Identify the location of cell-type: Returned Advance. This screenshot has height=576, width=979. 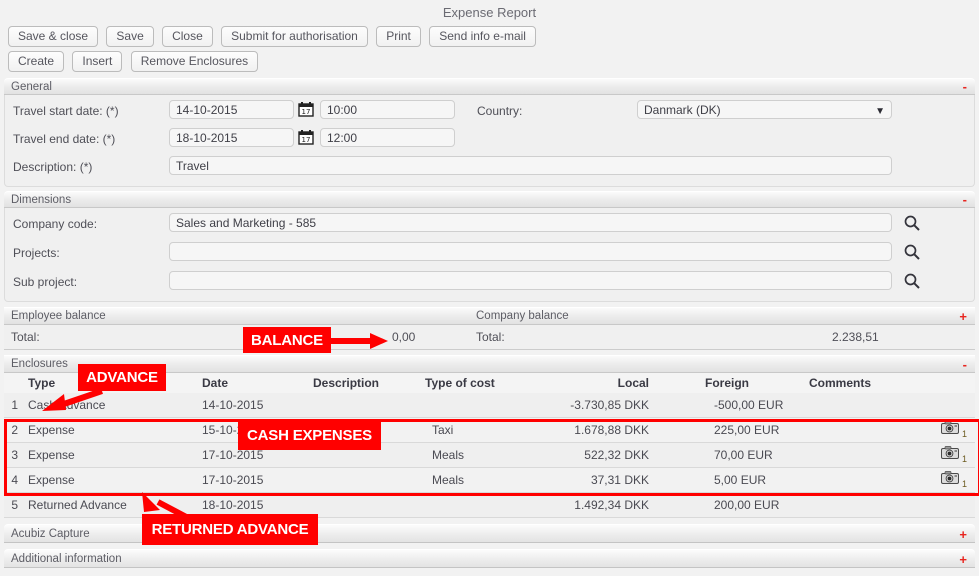
(77, 505).